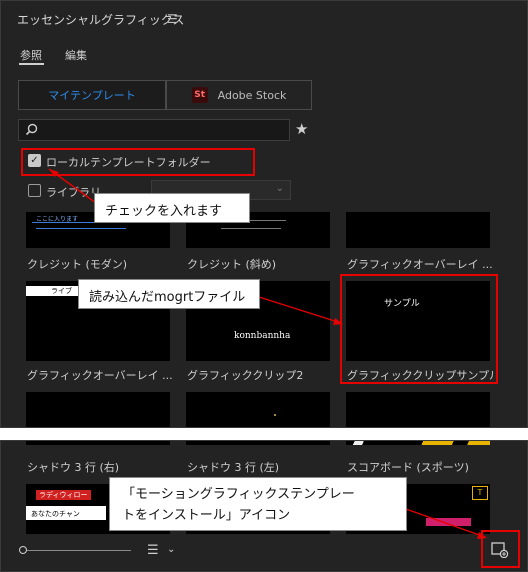 Image resolution: width=528 pixels, height=572 pixels. Describe the element at coordinates (238, 494) in the screenshot. I see `callout-install-line1: 「モーショングラフィックステンプレー` at that location.